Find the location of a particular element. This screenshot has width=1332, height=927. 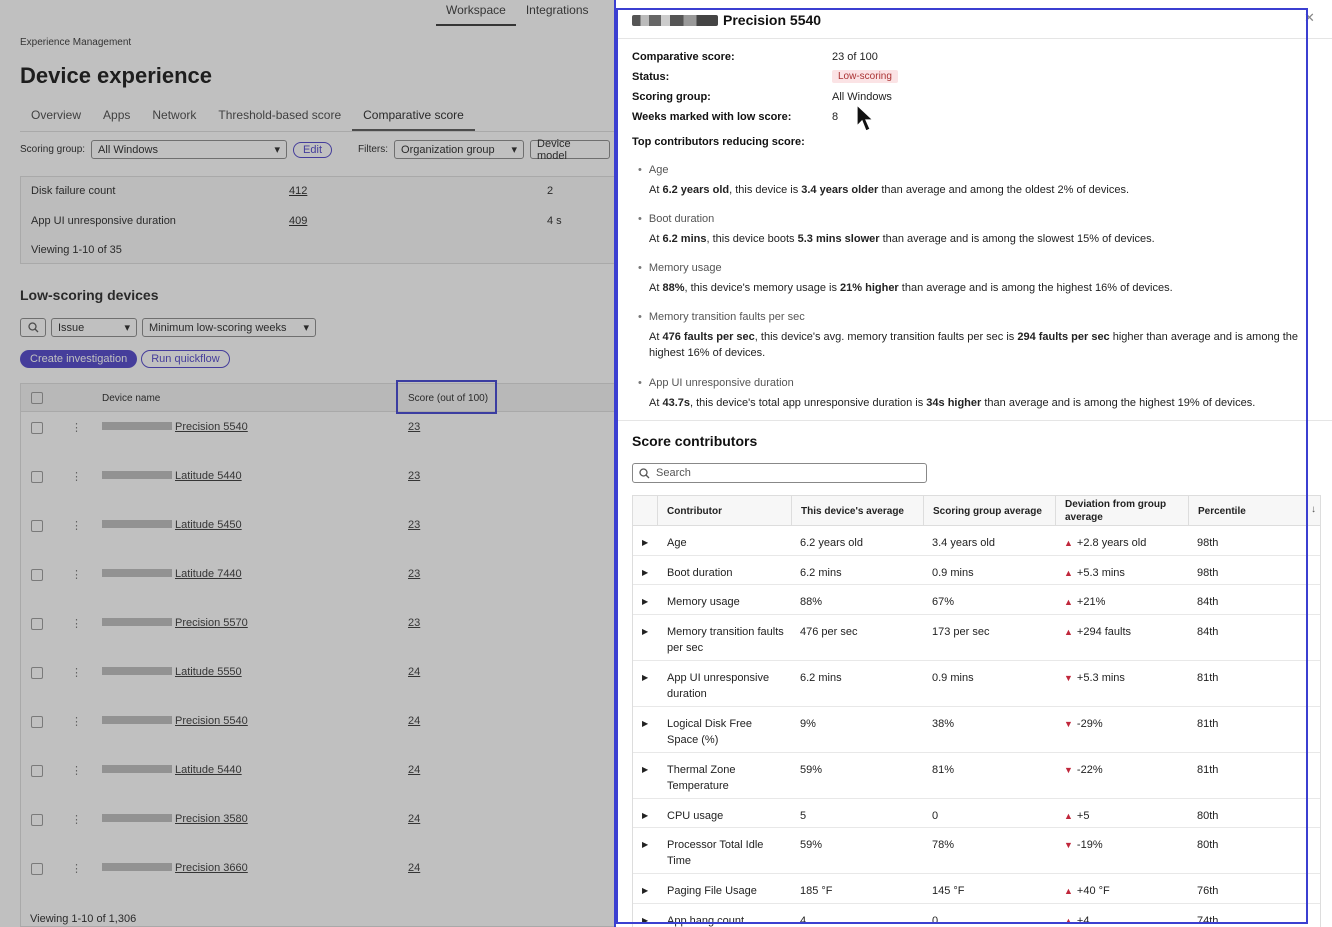

contributor-name: Age is located at coordinates (973, 170).